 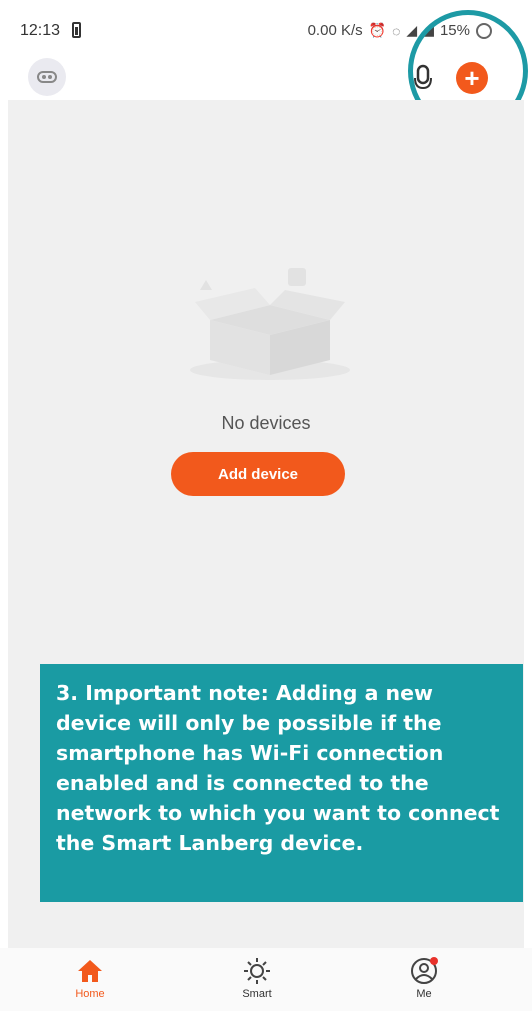 What do you see at coordinates (396, 30) in the screenshot?
I see `notification-icon: ◌` at bounding box center [396, 30].